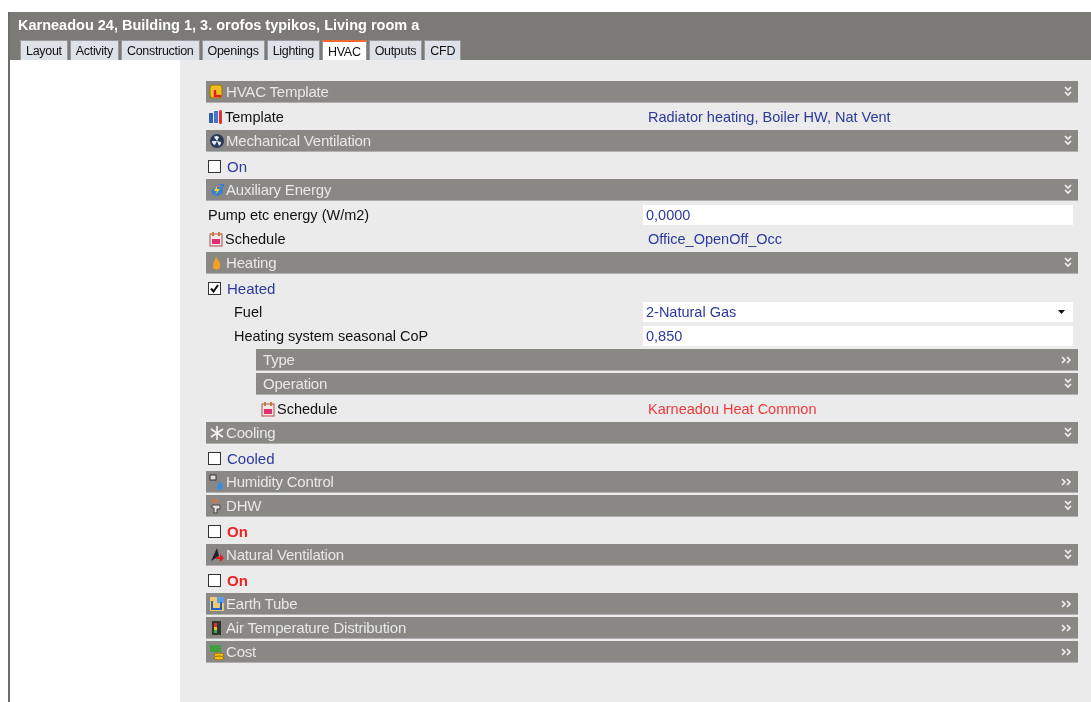 The width and height of the screenshot is (1091, 702). Describe the element at coordinates (217, 651) in the screenshot. I see `money-icon` at that location.